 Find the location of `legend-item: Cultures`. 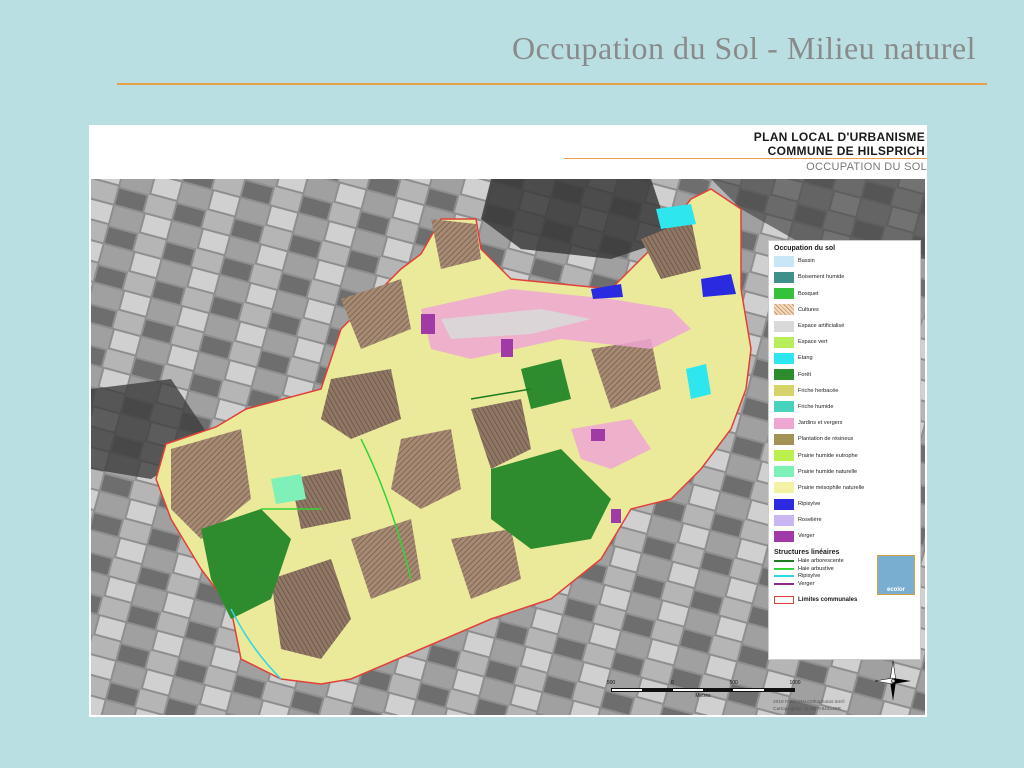

legend-item: Cultures is located at coordinates (844, 310).